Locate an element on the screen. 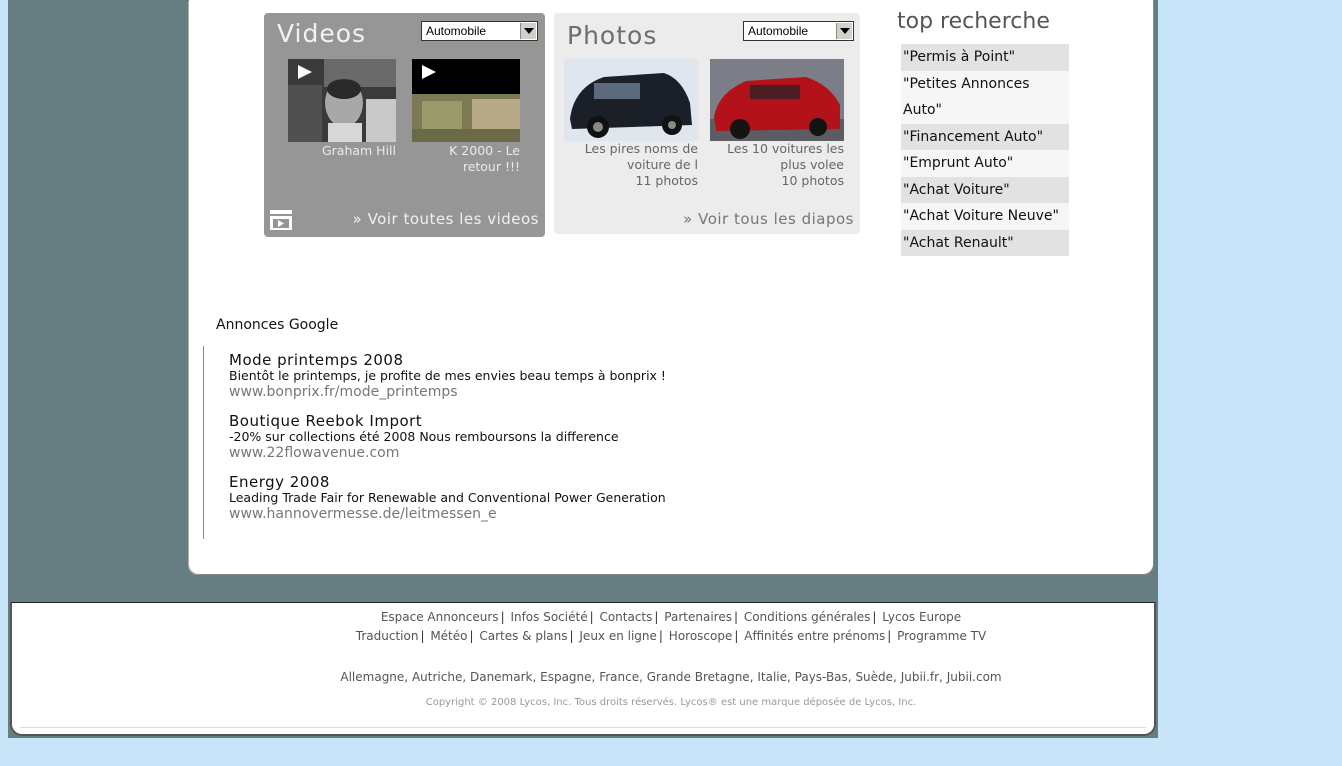 The width and height of the screenshot is (1342, 766). video-caption-2: K 2000 - Le retour !!! is located at coordinates (472, 159).